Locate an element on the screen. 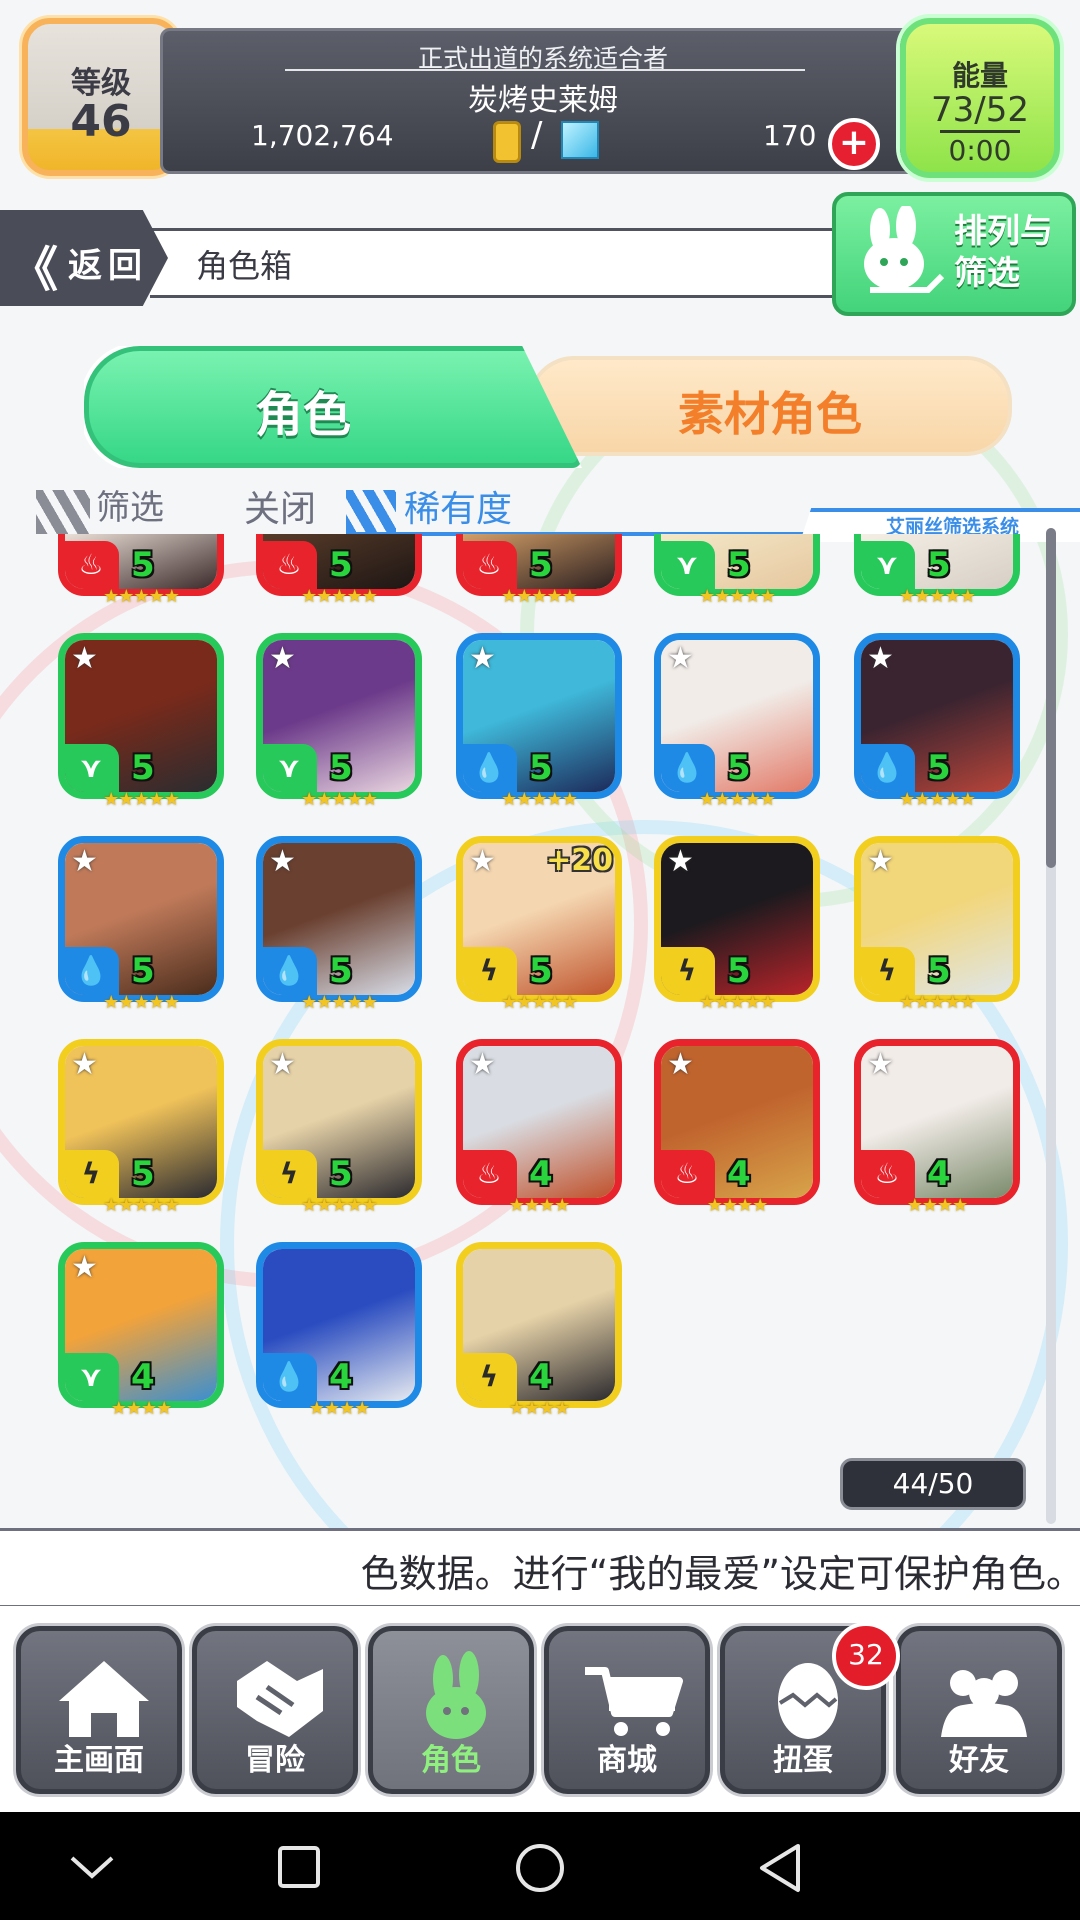 This screenshot has width=1080, height=1920. thunder-element-icon: ϟ is located at coordinates (888, 971).